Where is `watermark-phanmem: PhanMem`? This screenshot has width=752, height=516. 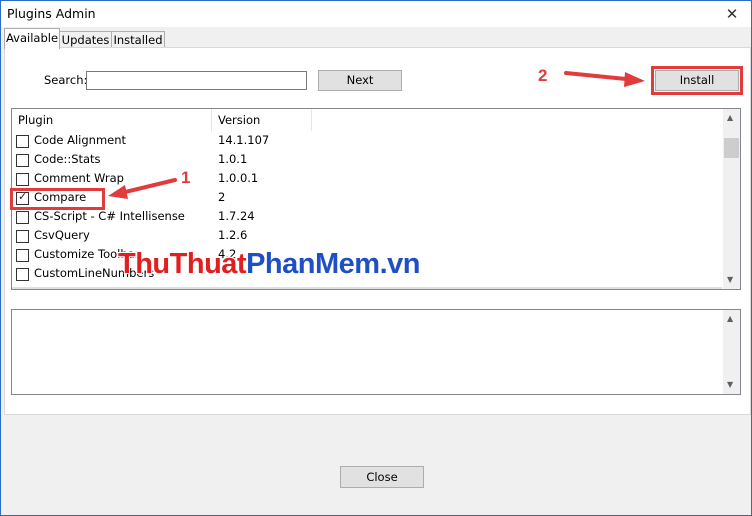
watermark-phanmem: PhanMem is located at coordinates (313, 264).